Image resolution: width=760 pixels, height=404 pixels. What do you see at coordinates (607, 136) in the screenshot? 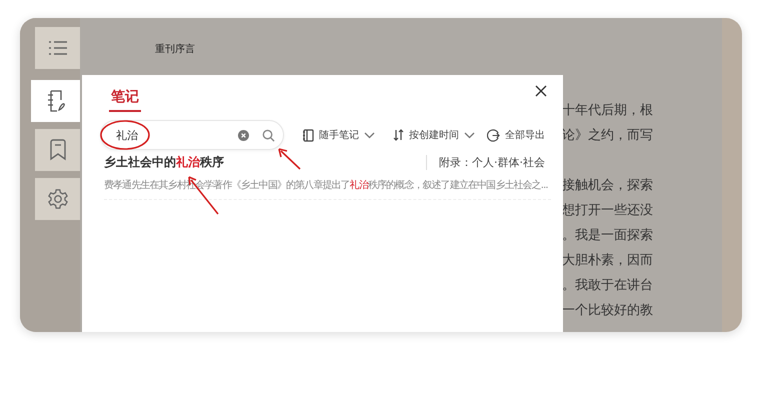
I see `body-text-line: 论》之约，而写` at bounding box center [607, 136].